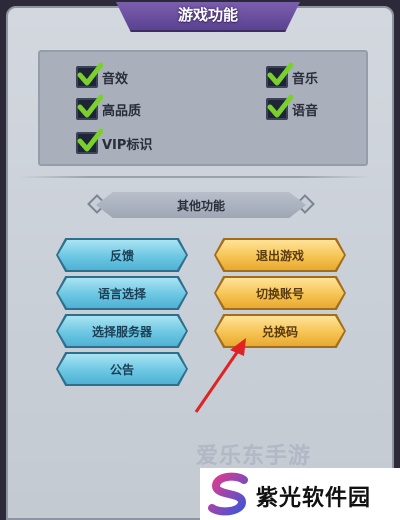 The height and width of the screenshot is (520, 400). I want to click on divider, so click(195, 177).